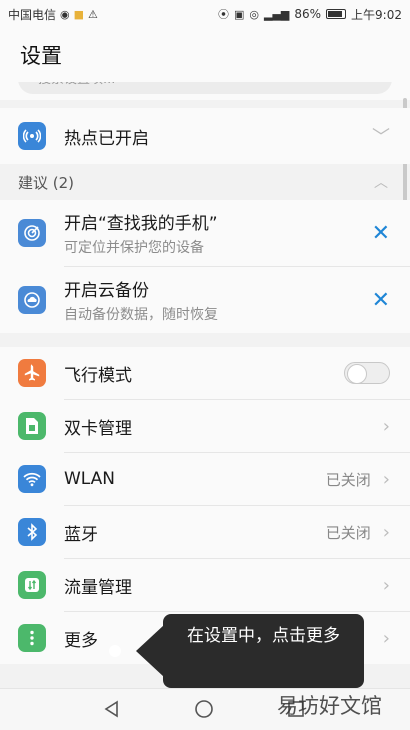 The height and width of the screenshot is (730, 410). I want to click on hotspot-label: 热点已开启, so click(106, 138).